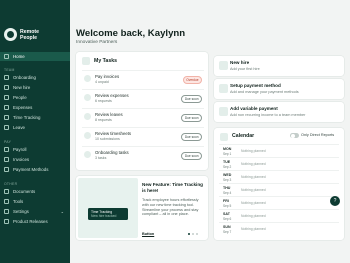 The width and height of the screenshot is (350, 263). What do you see at coordinates (172, 187) in the screenshot?
I see `feature-title: New Feature: Time Tracking is here!` at bounding box center [172, 187].